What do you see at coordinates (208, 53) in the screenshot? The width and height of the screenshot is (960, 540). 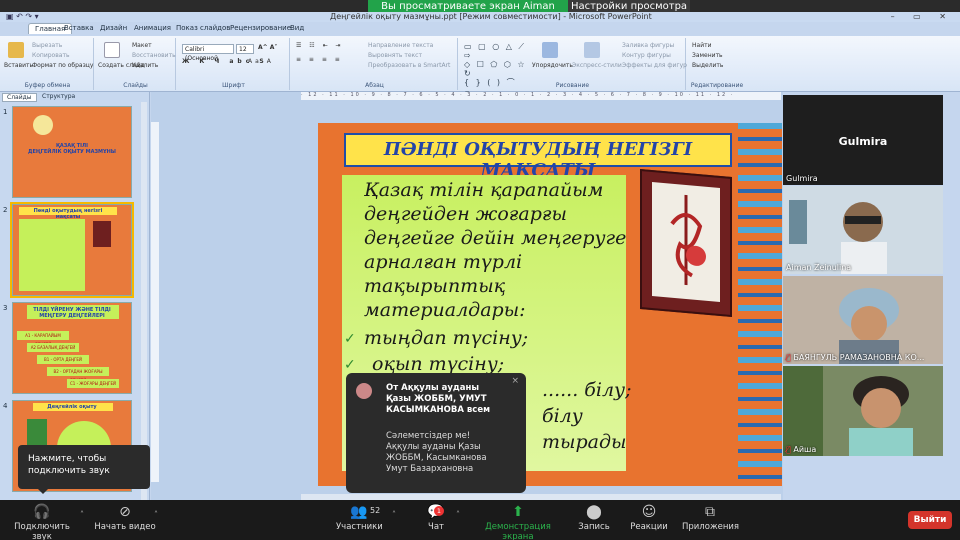 I see `font-name-select: Calibri (Основной` at bounding box center [208, 53].